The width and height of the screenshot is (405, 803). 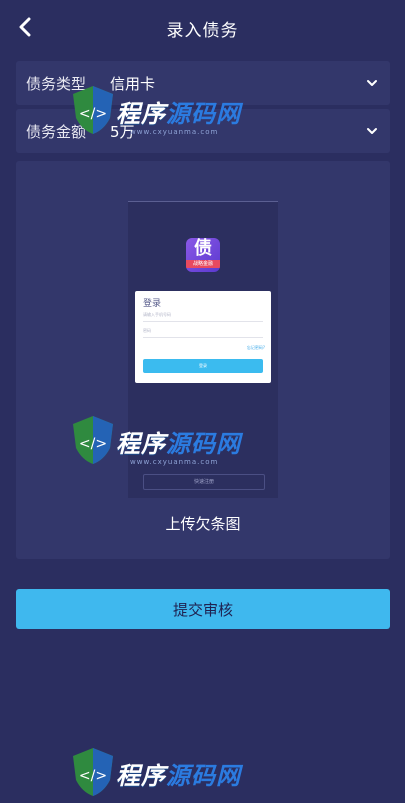 I want to click on preview-password-field: 密码, so click(x=203, y=331).